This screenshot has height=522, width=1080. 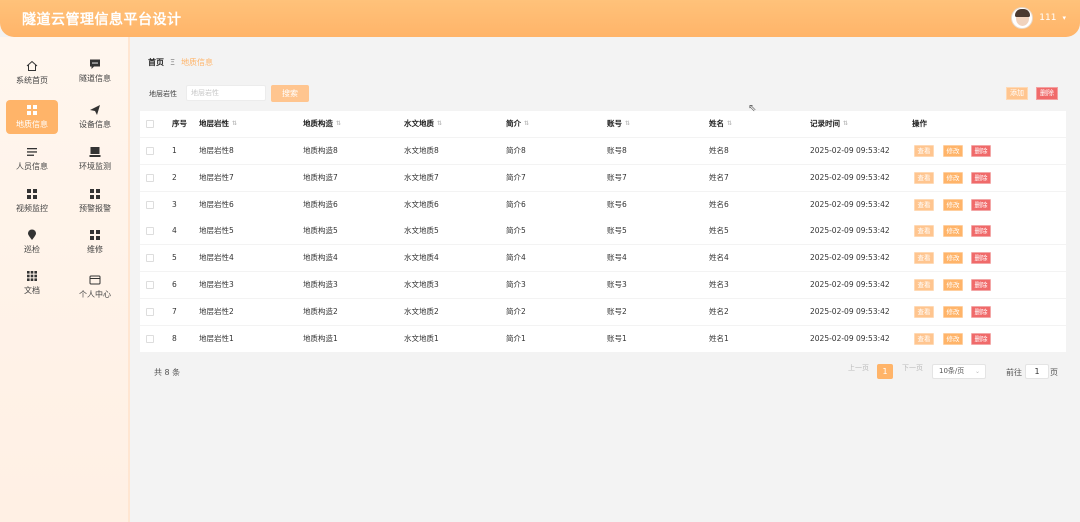 What do you see at coordinates (95, 201) in the screenshot?
I see `sidebar-item-early-warning: 预警报警` at bounding box center [95, 201].